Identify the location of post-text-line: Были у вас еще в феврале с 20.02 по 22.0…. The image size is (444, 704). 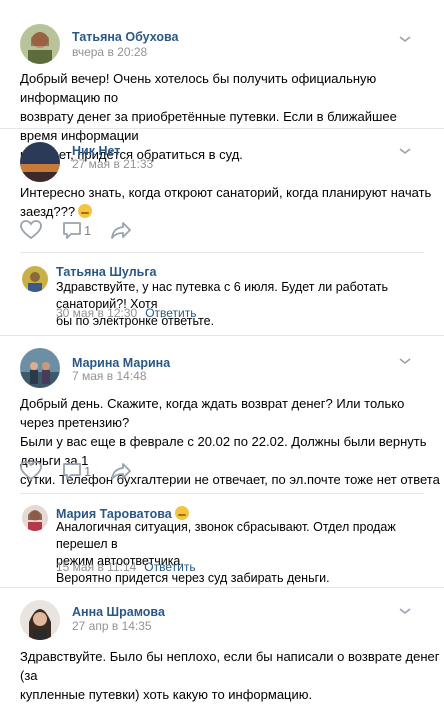
(223, 451).